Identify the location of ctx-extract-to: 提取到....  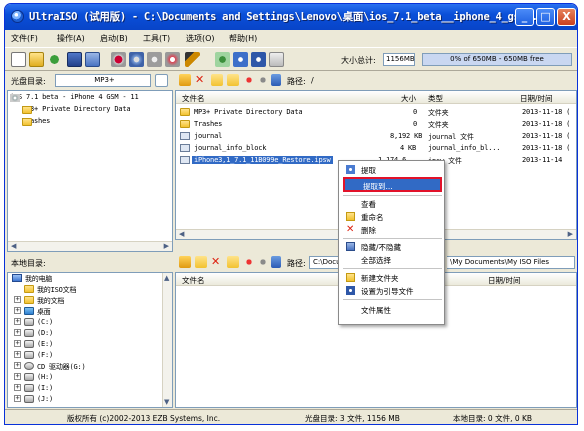
(392, 184).